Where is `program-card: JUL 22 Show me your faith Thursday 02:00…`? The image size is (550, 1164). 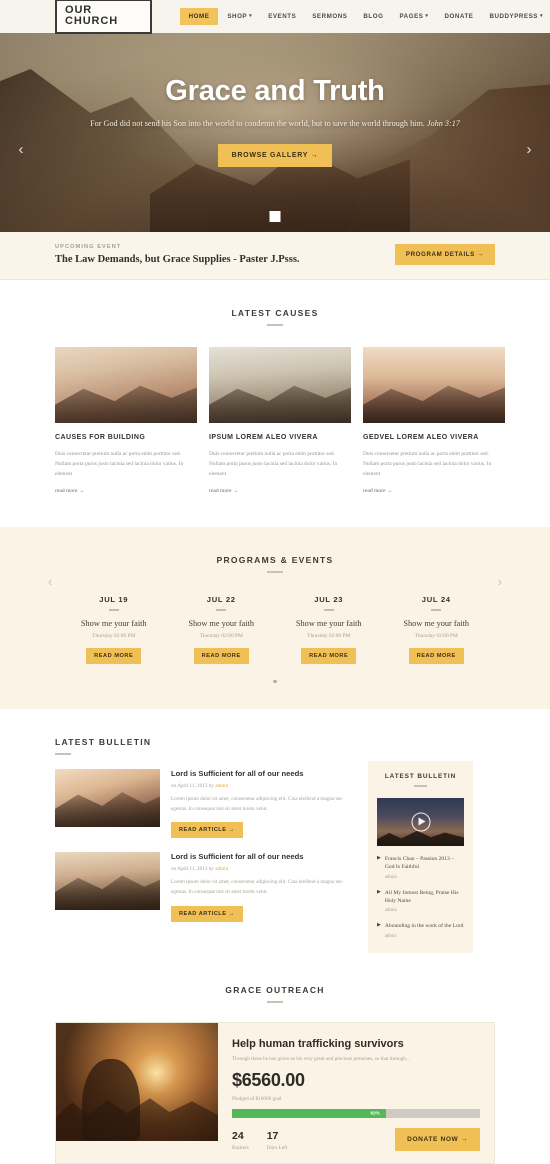 program-card: JUL 22 Show me your faith Thursday 02:00… is located at coordinates (222, 629).